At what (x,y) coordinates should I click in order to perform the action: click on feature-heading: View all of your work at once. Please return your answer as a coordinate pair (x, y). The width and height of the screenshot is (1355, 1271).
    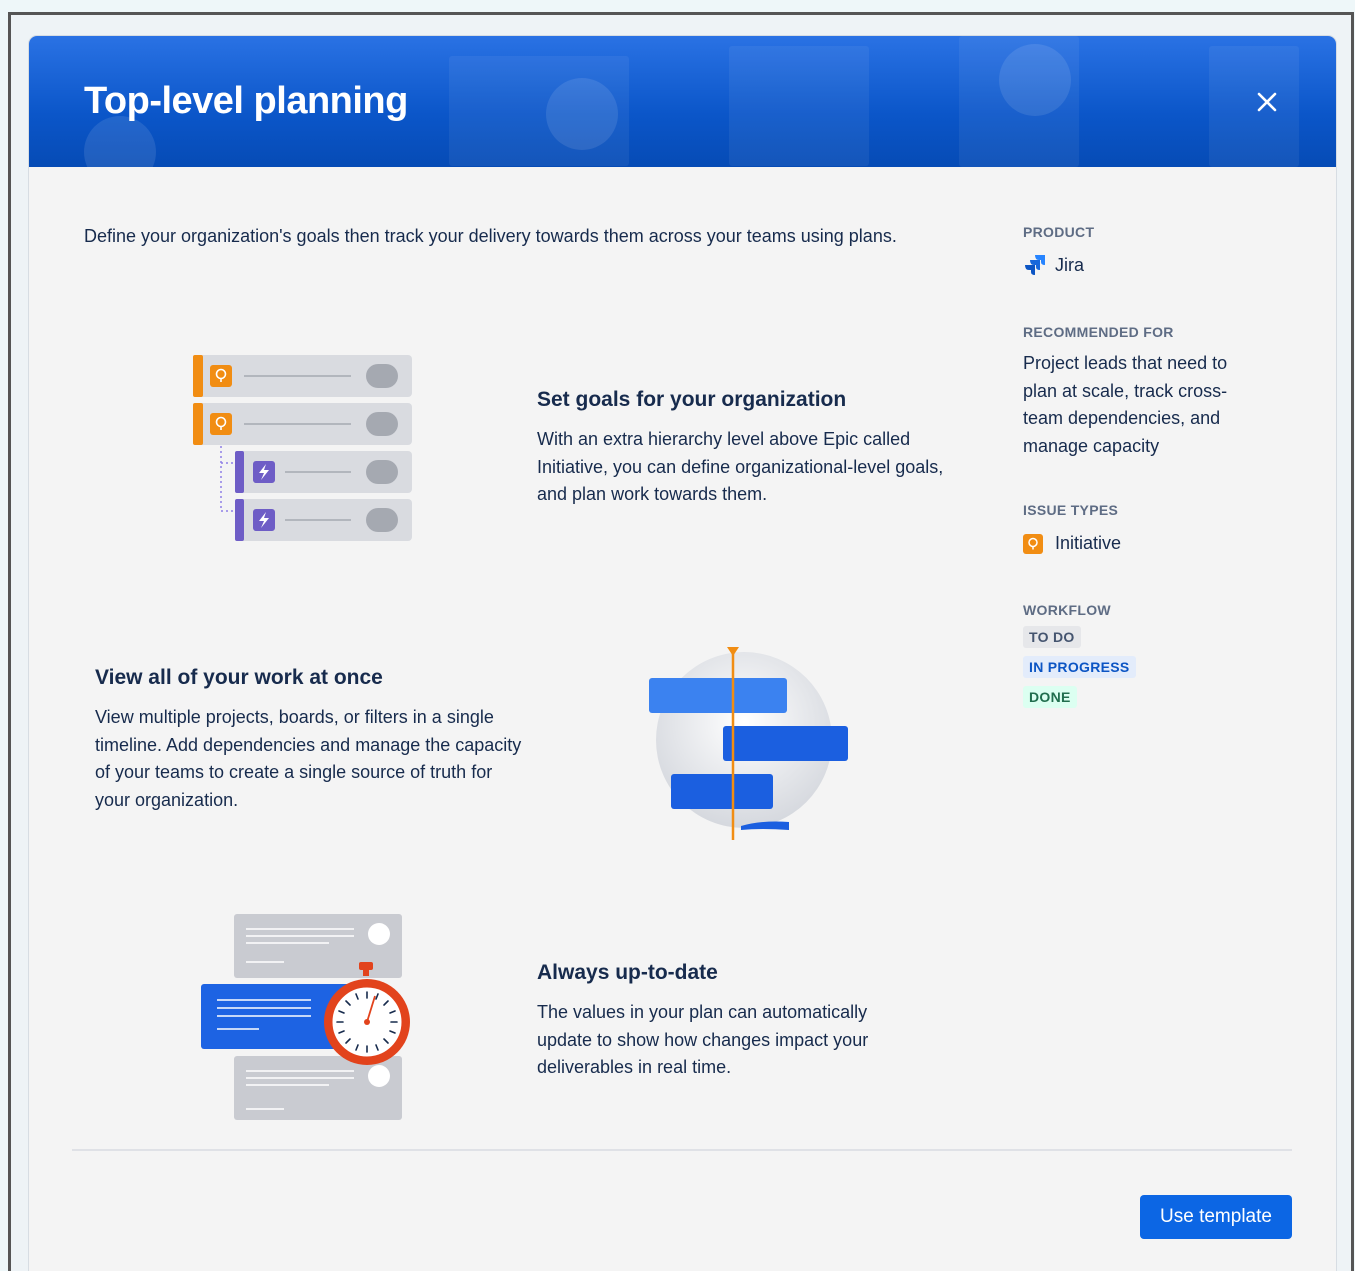
    Looking at the image, I should click on (239, 677).